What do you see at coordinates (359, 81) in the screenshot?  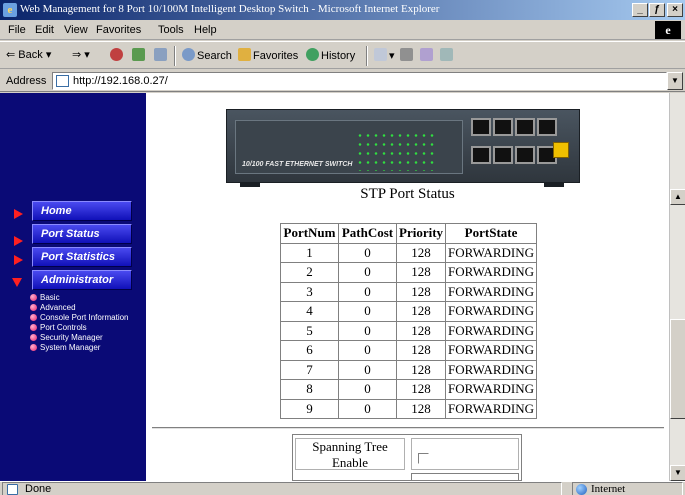 I see `address-input: http://192.168.0.27/` at bounding box center [359, 81].